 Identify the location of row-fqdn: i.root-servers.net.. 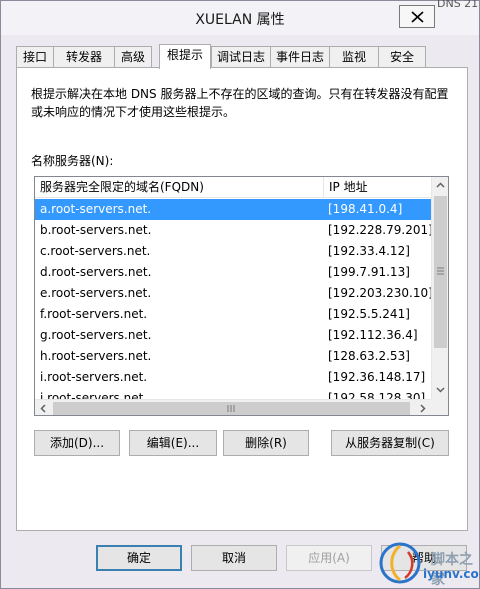
(94, 377).